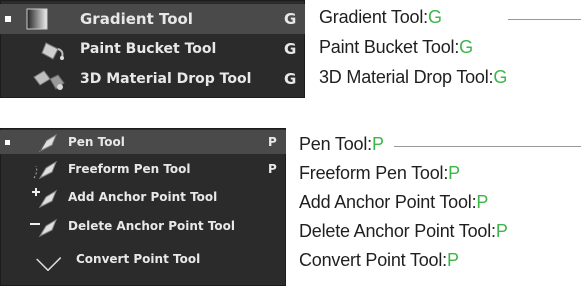  I want to click on menu-item-gradient-tool: Gradient Tool G, so click(152, 19).